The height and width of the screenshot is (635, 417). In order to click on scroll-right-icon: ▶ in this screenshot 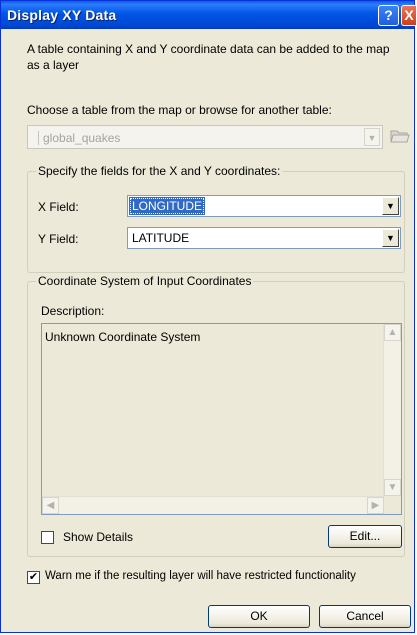, I will do `click(375, 505)`.